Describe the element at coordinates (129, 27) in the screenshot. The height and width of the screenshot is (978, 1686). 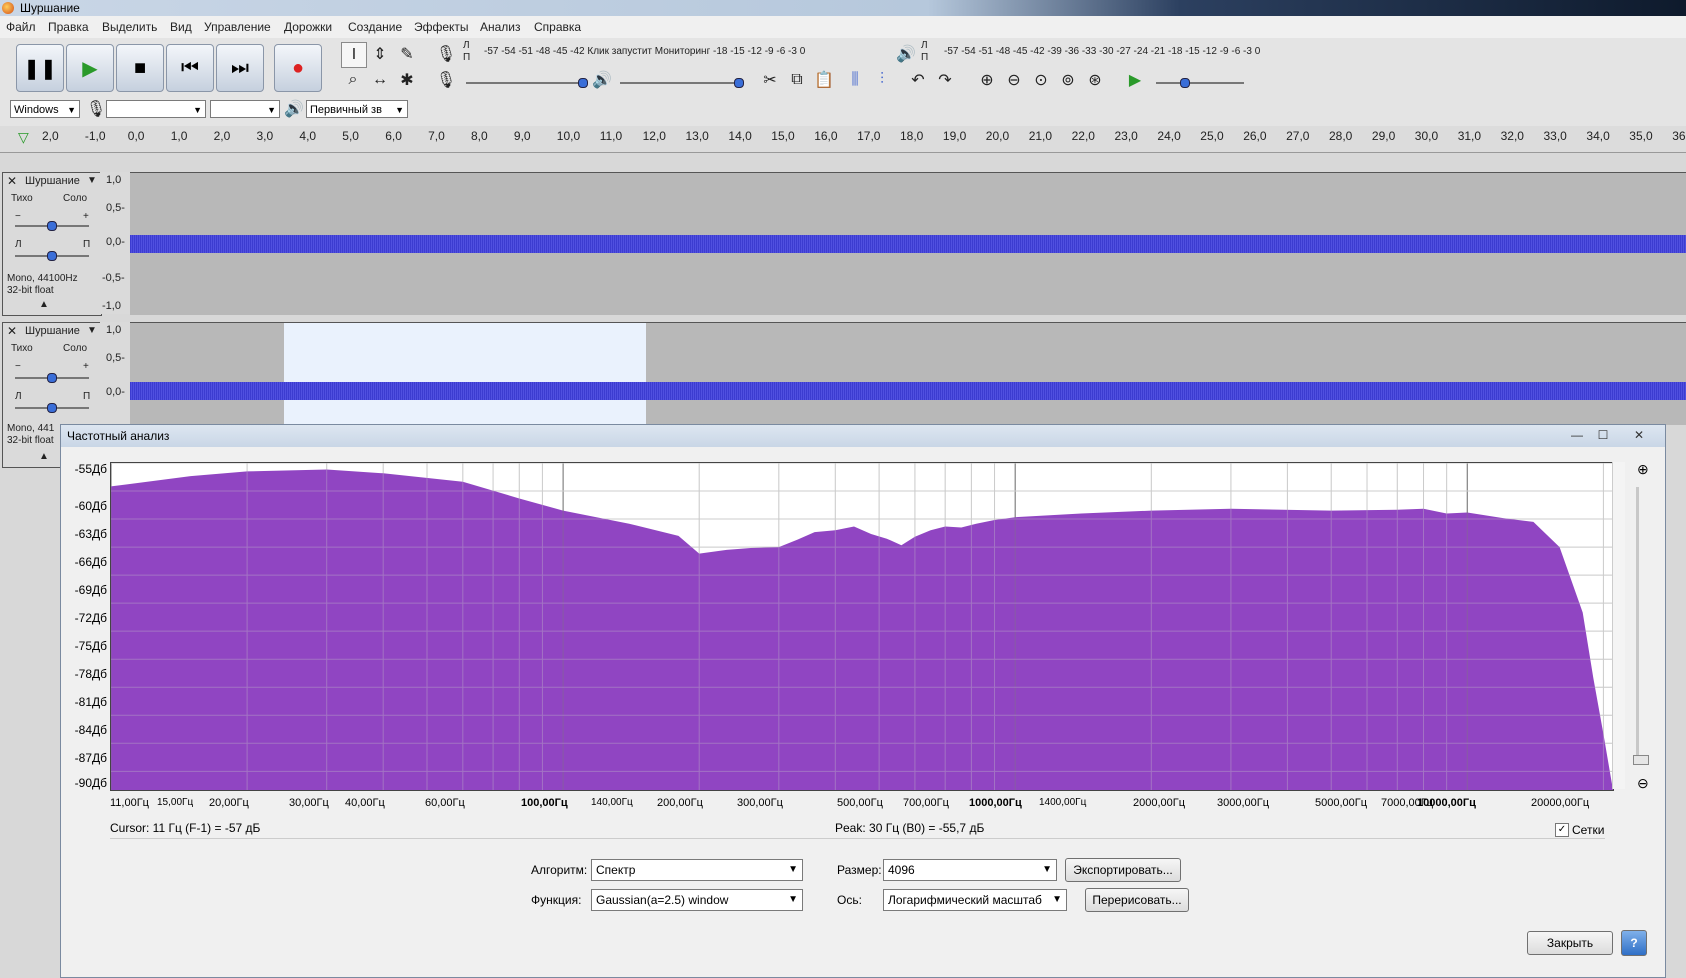
I see `menu-select: Выделить` at that location.